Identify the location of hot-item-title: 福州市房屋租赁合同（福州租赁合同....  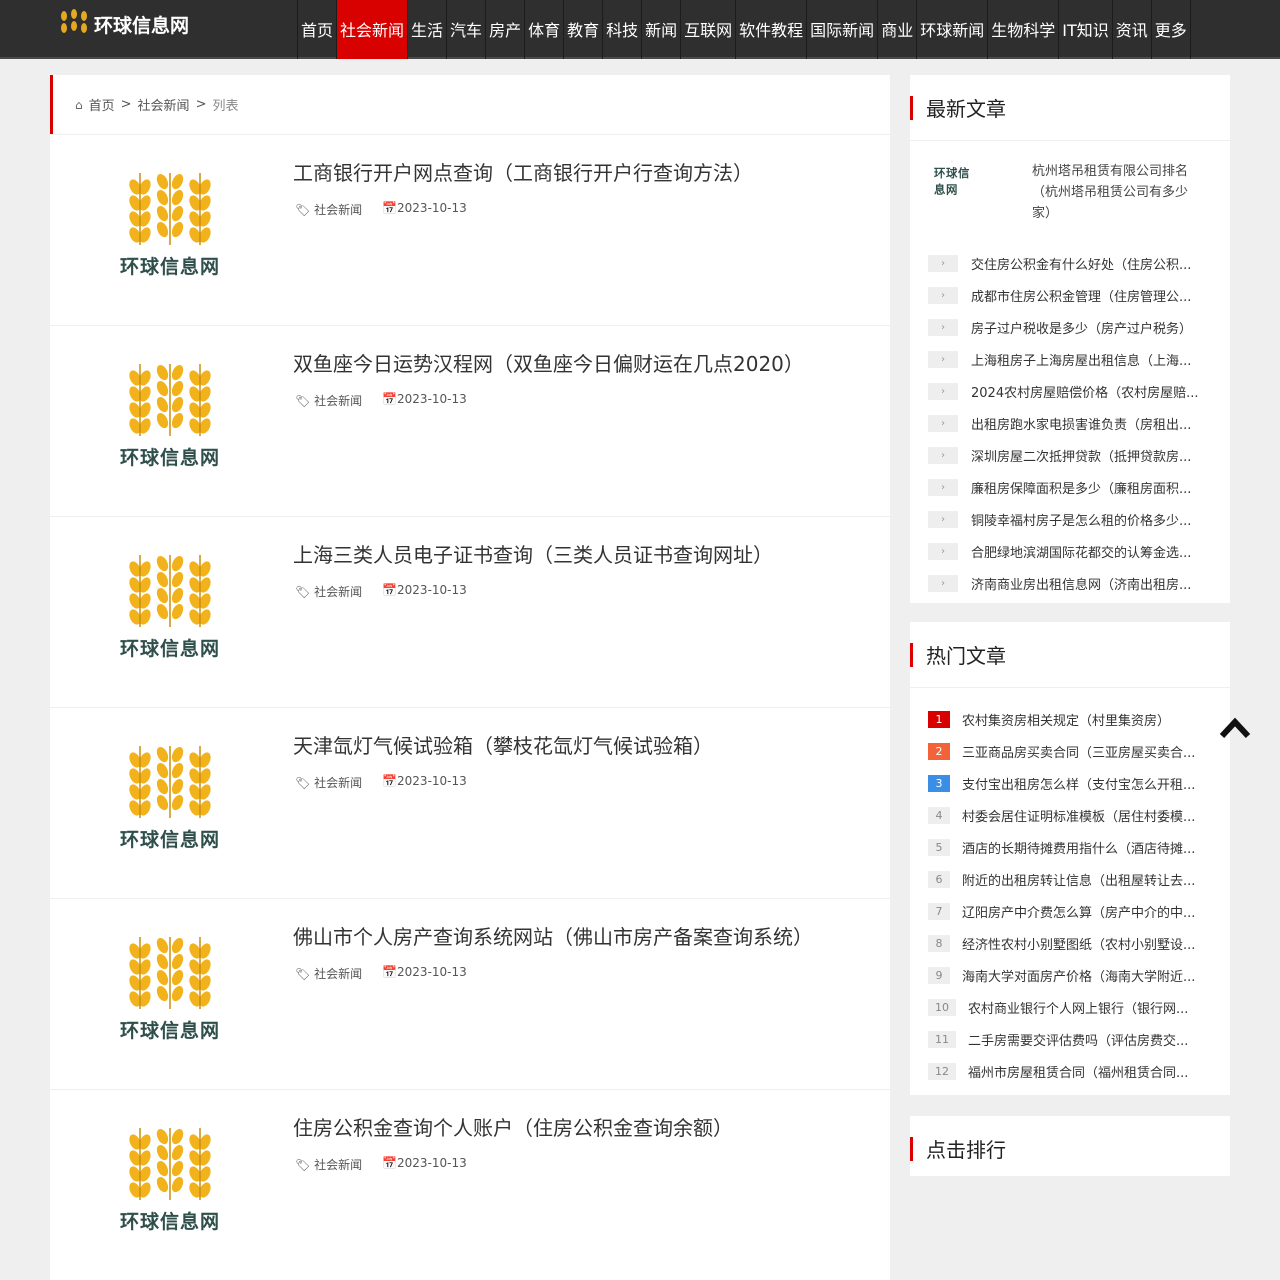
(1078, 1071).